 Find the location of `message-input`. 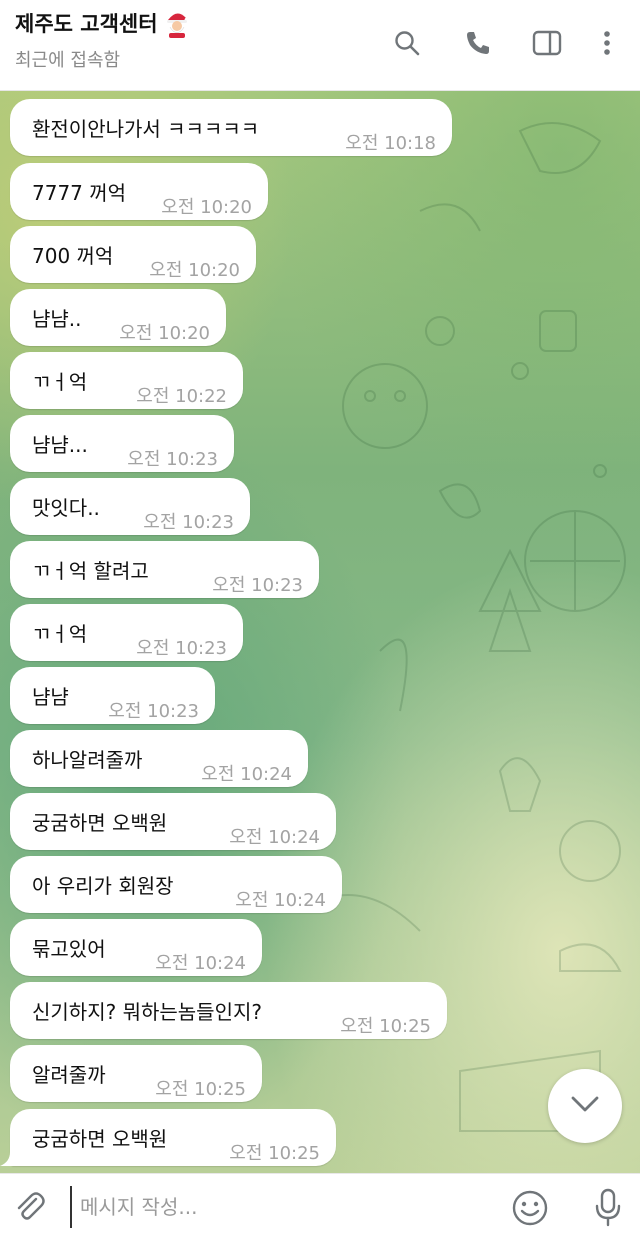

message-input is located at coordinates (286, 1207).